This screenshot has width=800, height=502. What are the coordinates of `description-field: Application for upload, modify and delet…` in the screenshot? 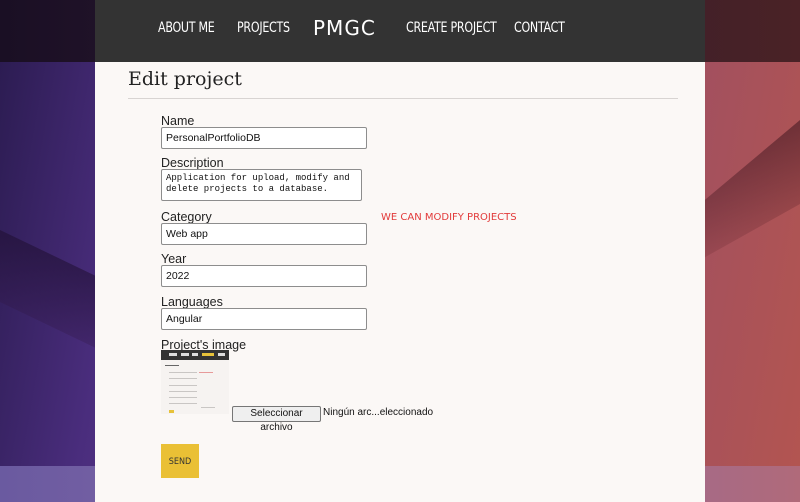 It's located at (261, 185).